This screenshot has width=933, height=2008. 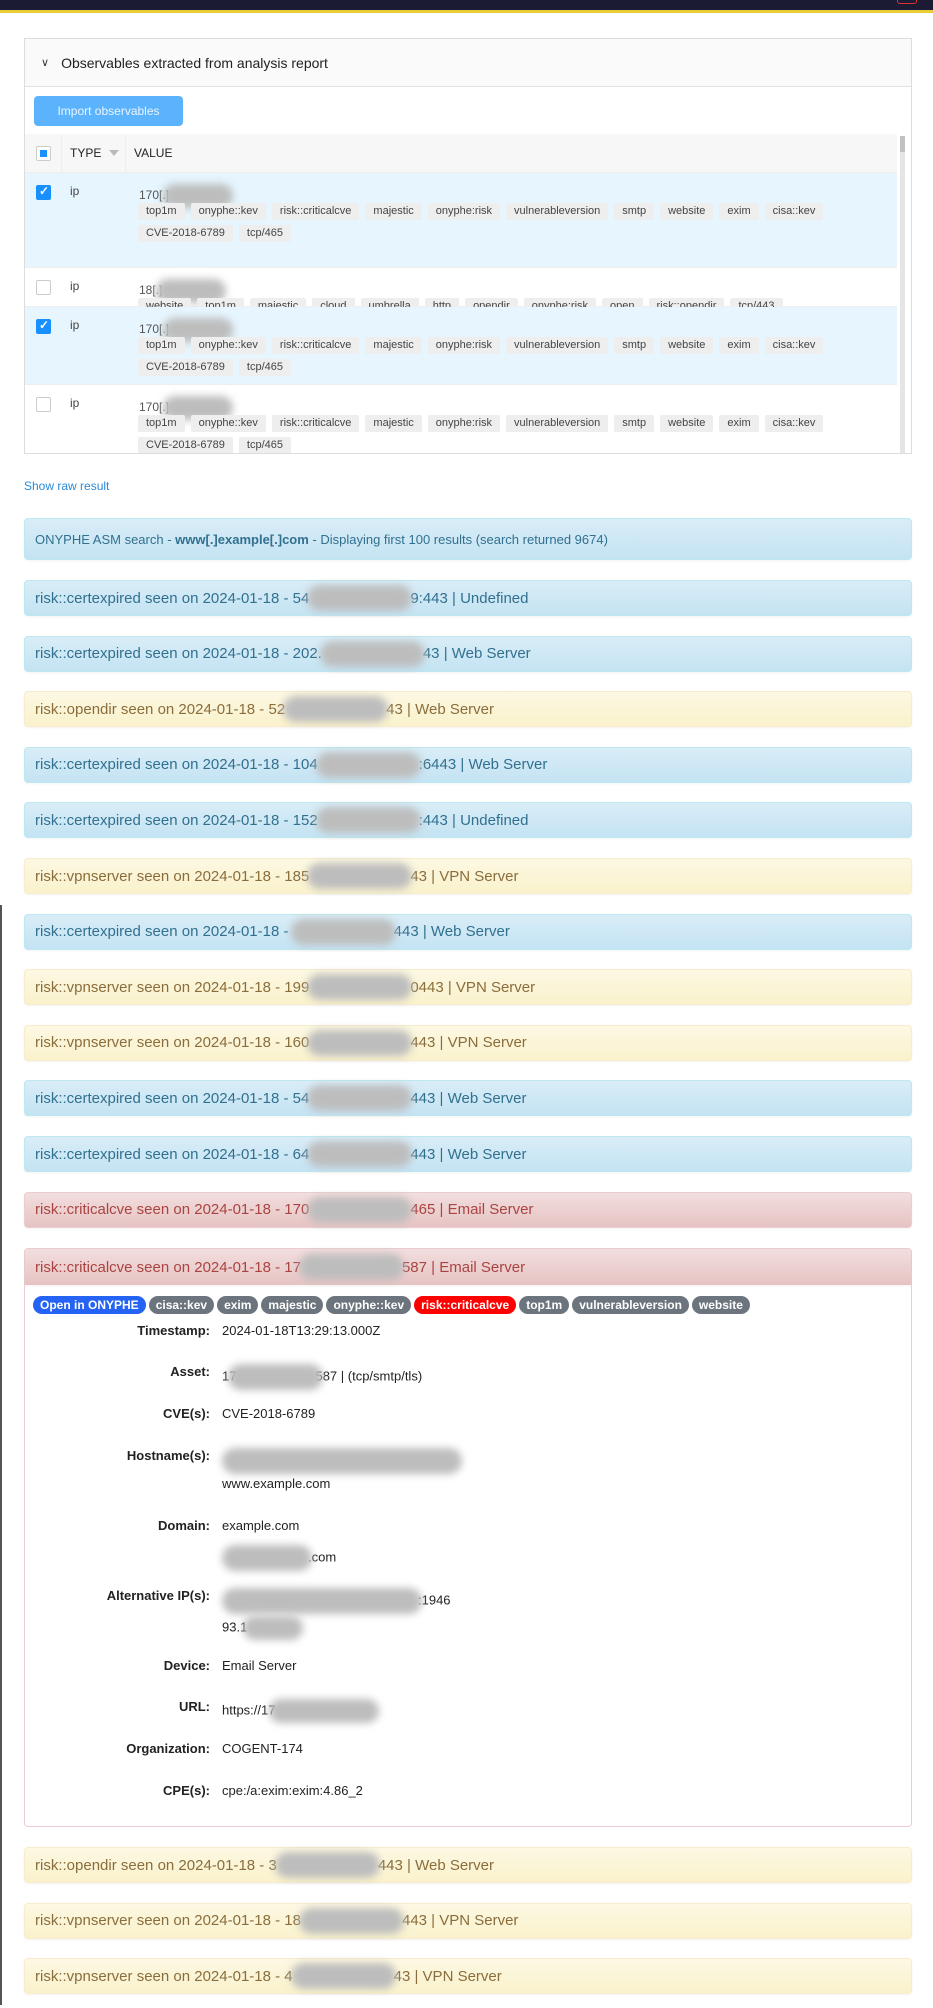 I want to click on value: :1946, so click(x=434, y=1600).